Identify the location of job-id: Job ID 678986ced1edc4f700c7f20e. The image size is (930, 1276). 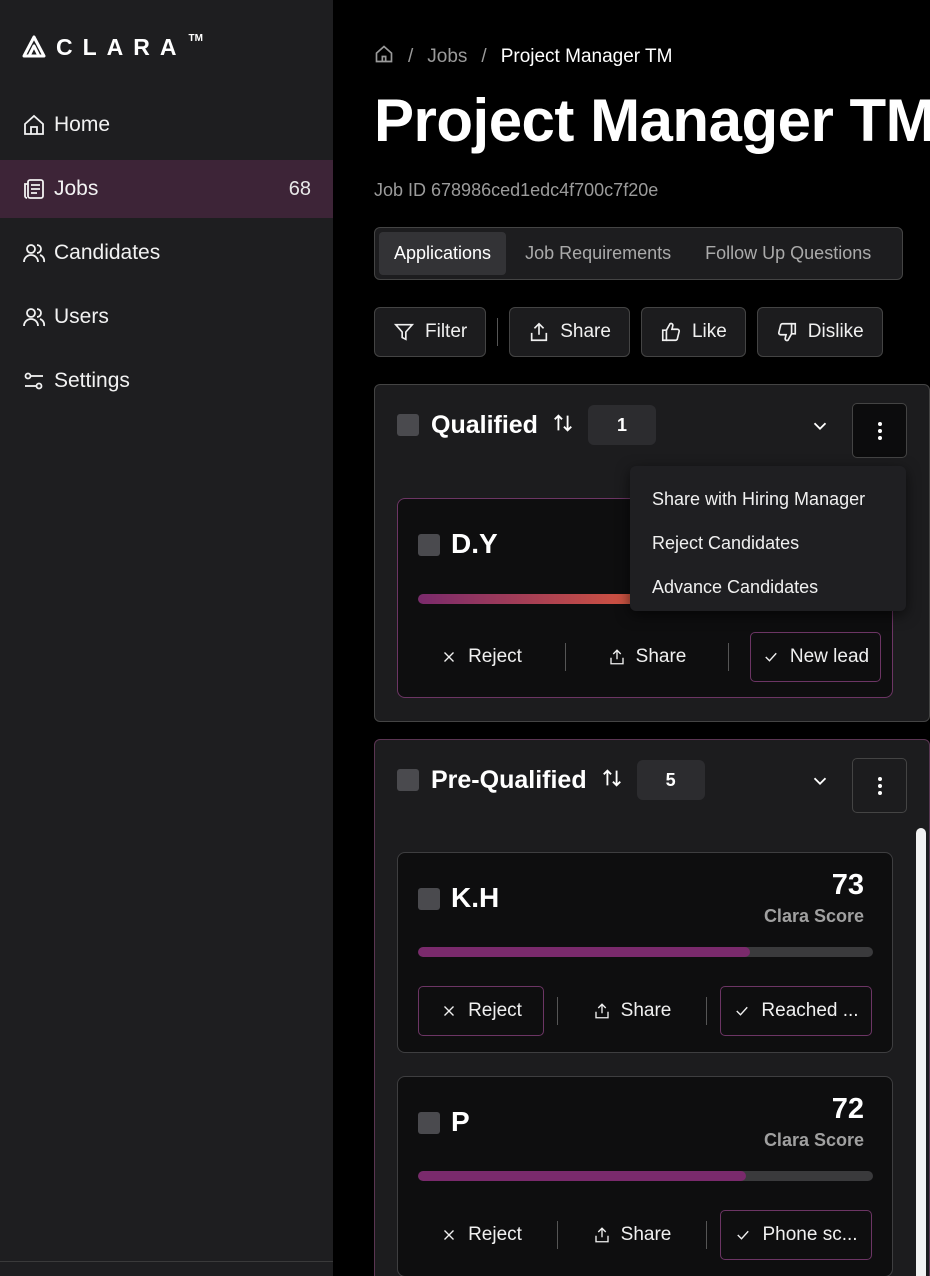
(516, 190).